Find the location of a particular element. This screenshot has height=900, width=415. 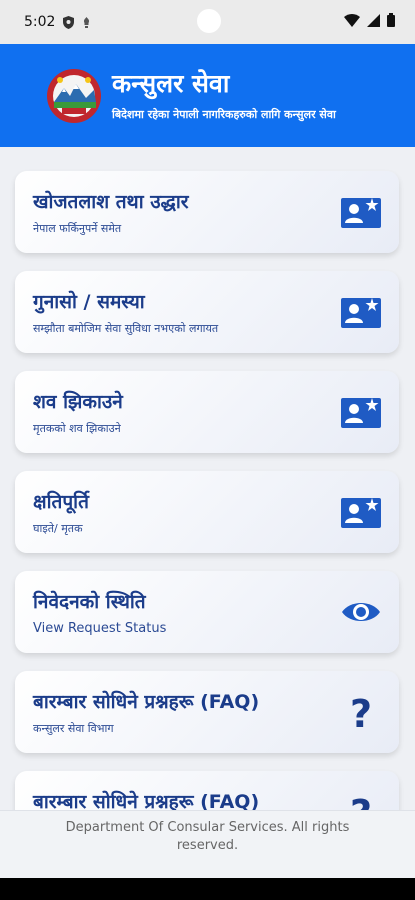

card-title: निवेदनको स्थिति is located at coordinates (89, 602).